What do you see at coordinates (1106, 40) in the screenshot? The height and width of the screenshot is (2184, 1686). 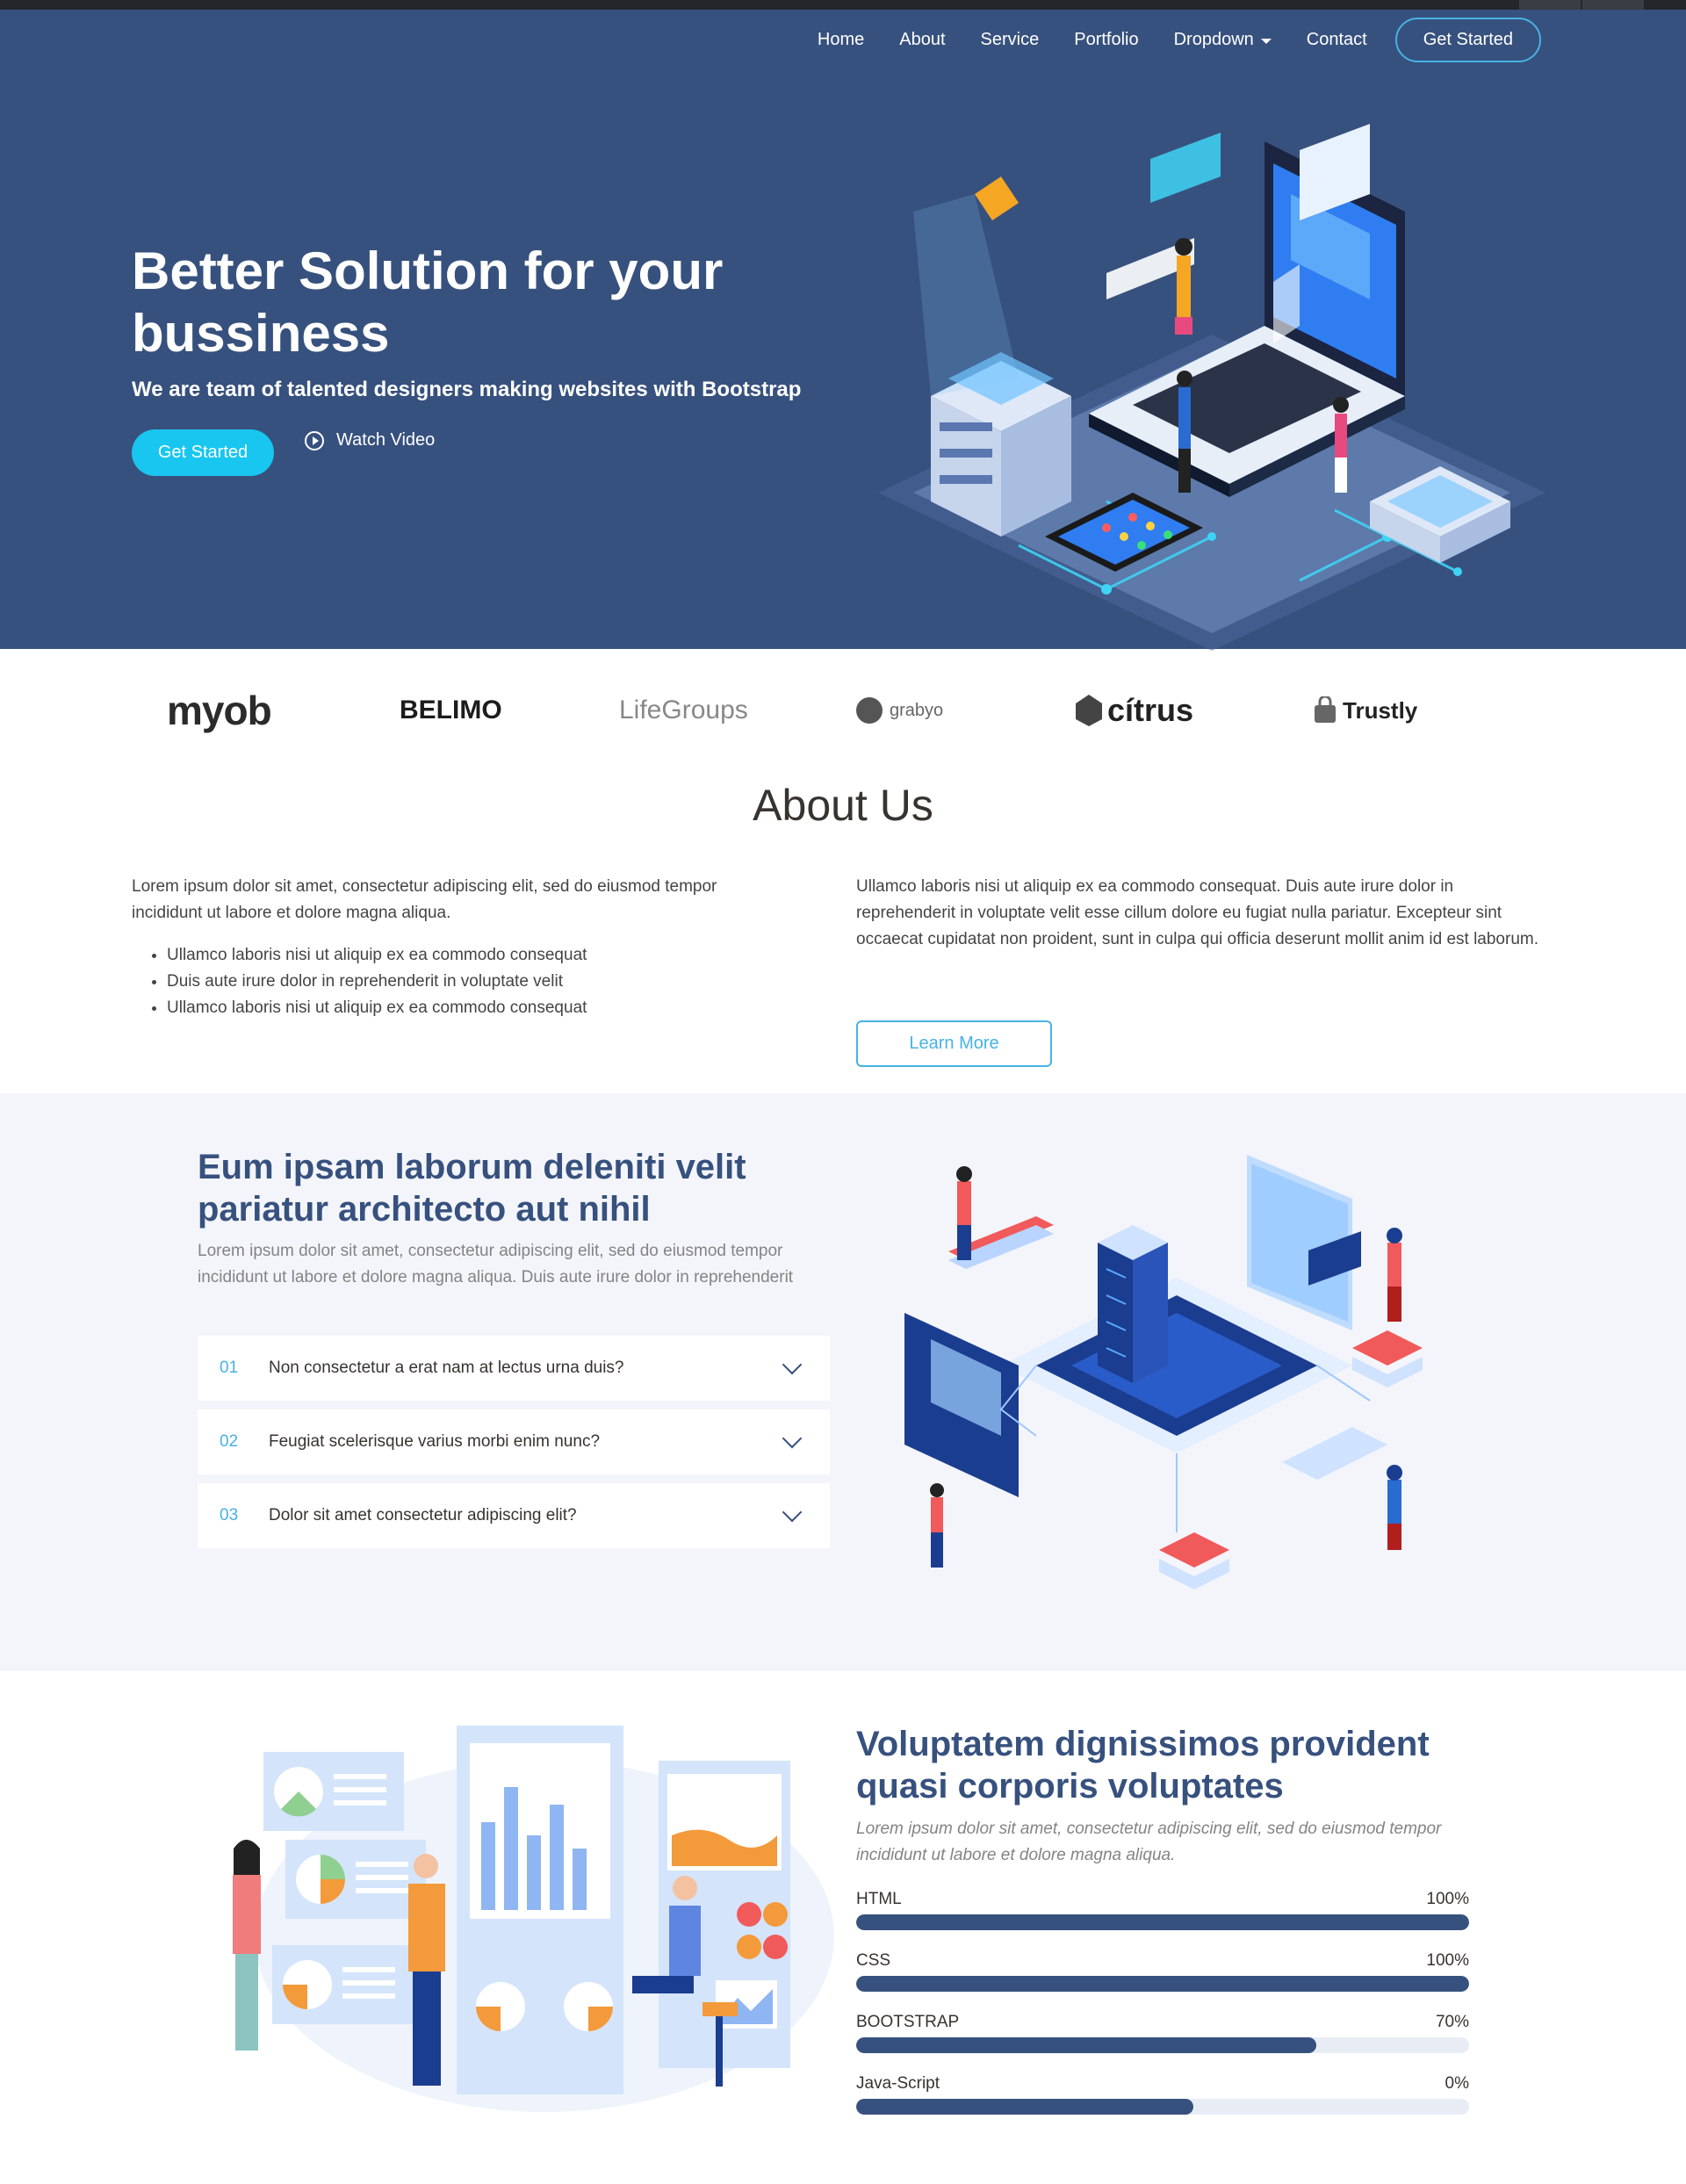 I see `nav-portfolio: Portfolio` at bounding box center [1106, 40].